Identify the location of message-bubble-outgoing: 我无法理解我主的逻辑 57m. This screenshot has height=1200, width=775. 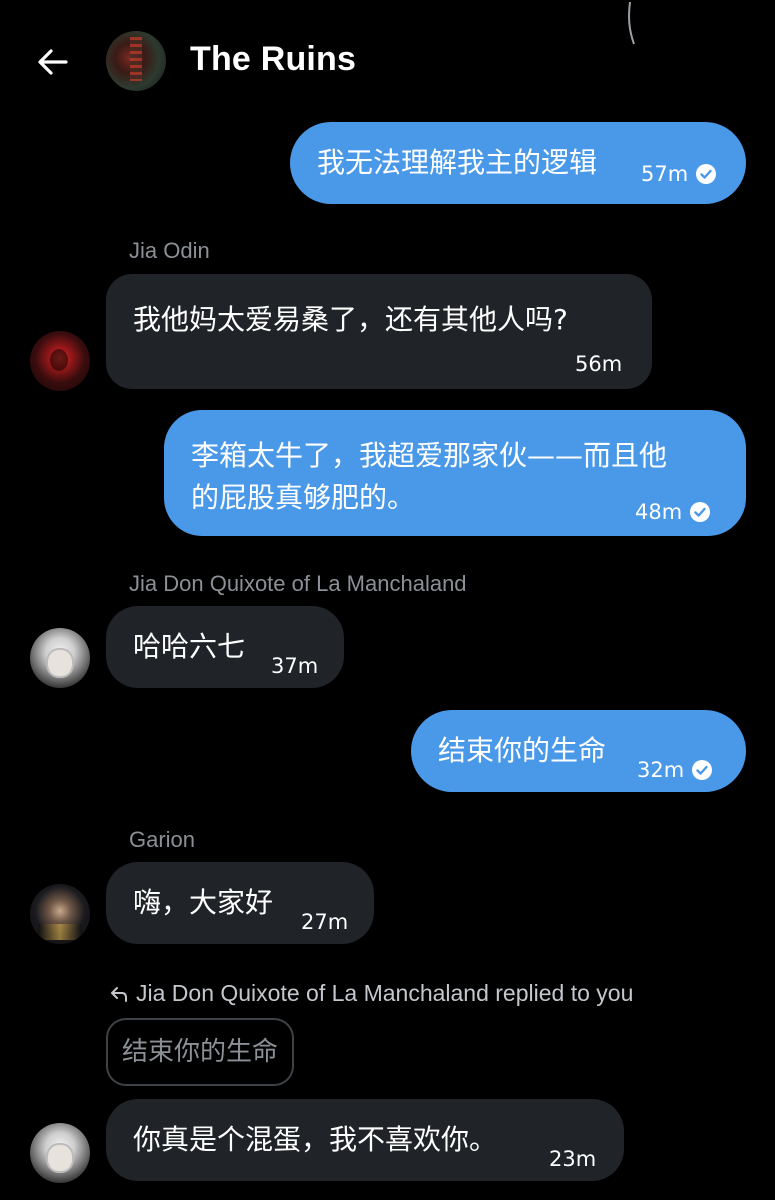
(518, 163).